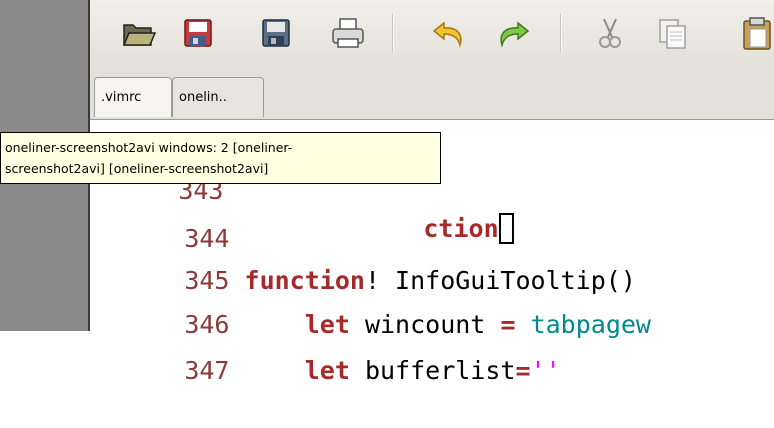 The width and height of the screenshot is (774, 428). I want to click on open-folder-icon, so click(138, 33).